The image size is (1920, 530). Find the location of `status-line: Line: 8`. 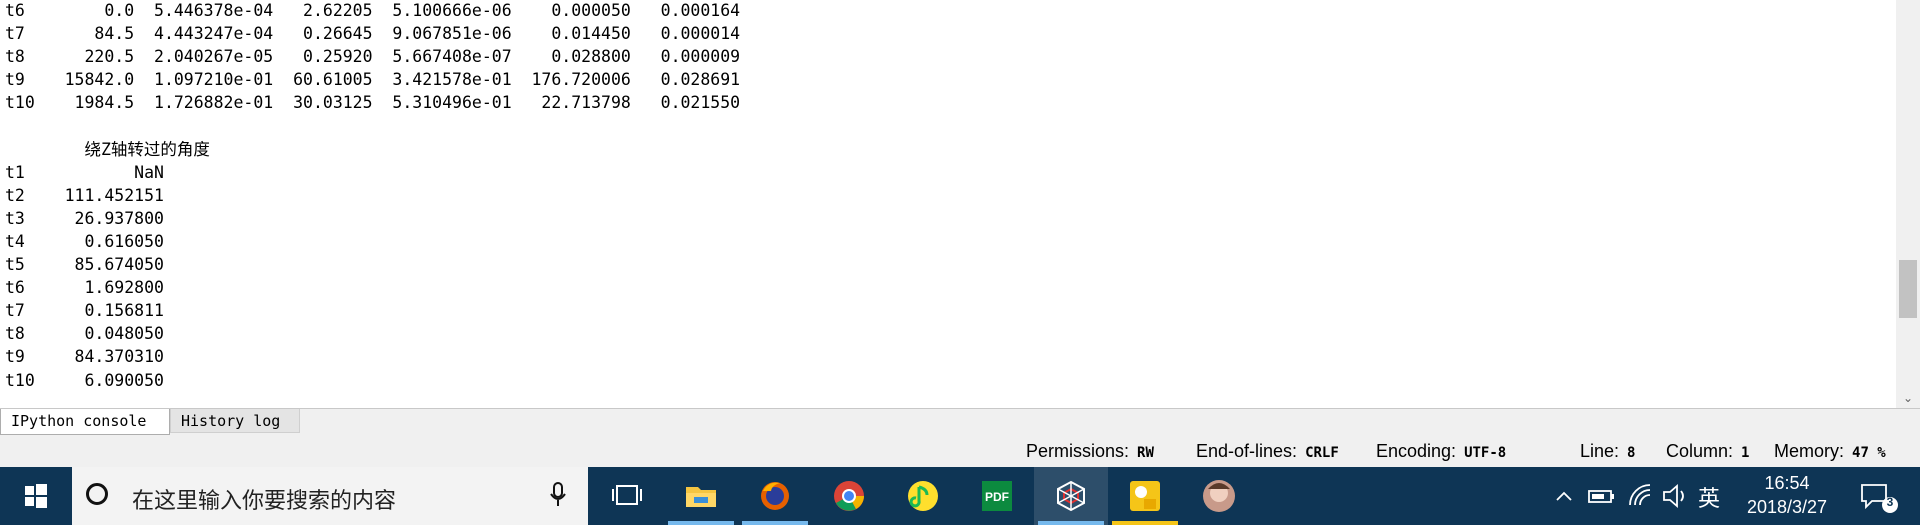

status-line: Line: 8 is located at coordinates (1607, 451).